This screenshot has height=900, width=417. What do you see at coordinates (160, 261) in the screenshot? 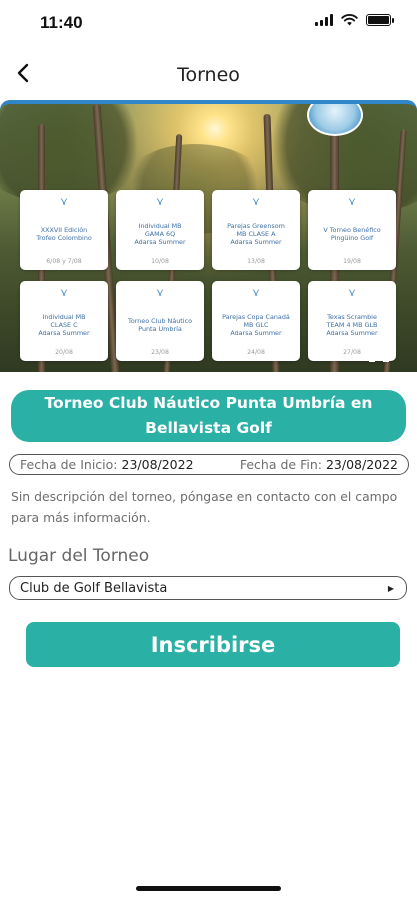
I see `tournament-card-date: 10/08` at bounding box center [160, 261].